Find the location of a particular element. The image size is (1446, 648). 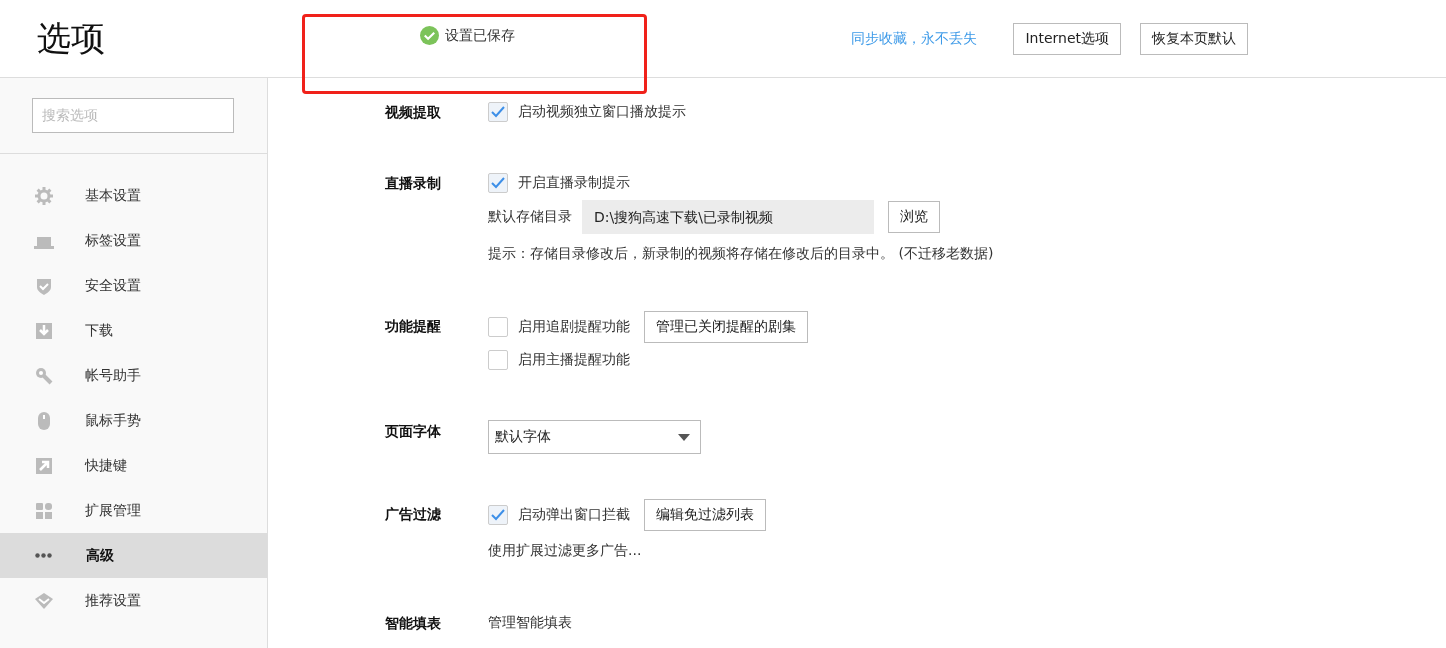

sidebar-item: 帐号助手 is located at coordinates (133, 375).